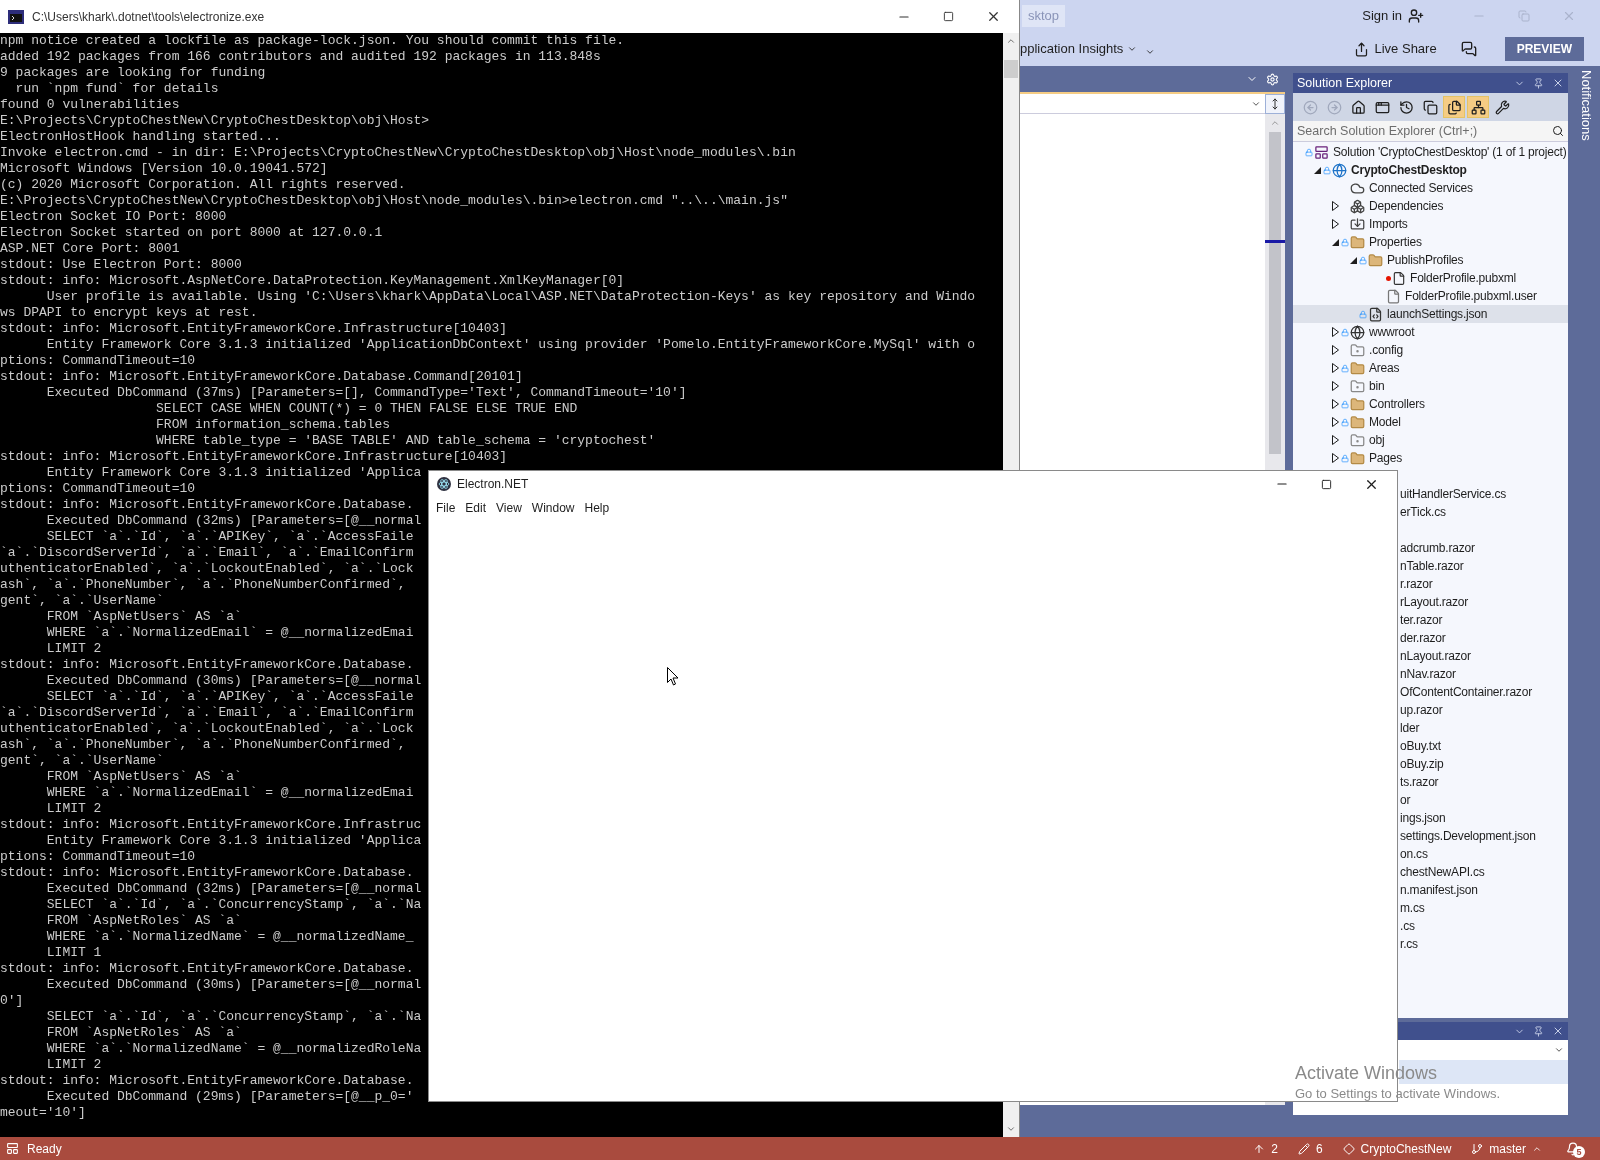 Image resolution: width=1600 pixels, height=1160 pixels. What do you see at coordinates (1423, 638) in the screenshot?
I see `item-label: der.razor` at bounding box center [1423, 638].